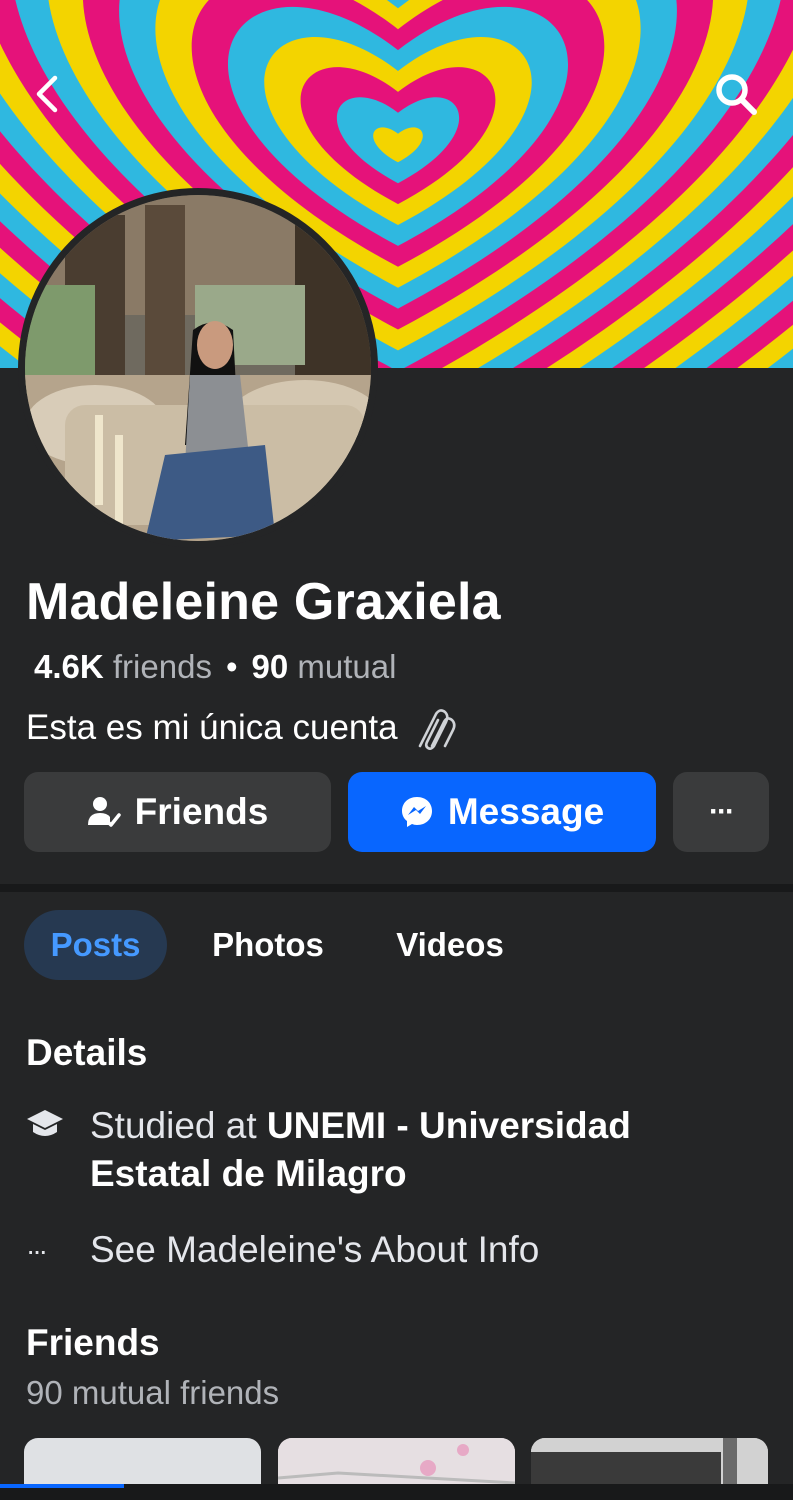 This screenshot has height=1500, width=793. I want to click on friends-button: Friends, so click(177, 812).